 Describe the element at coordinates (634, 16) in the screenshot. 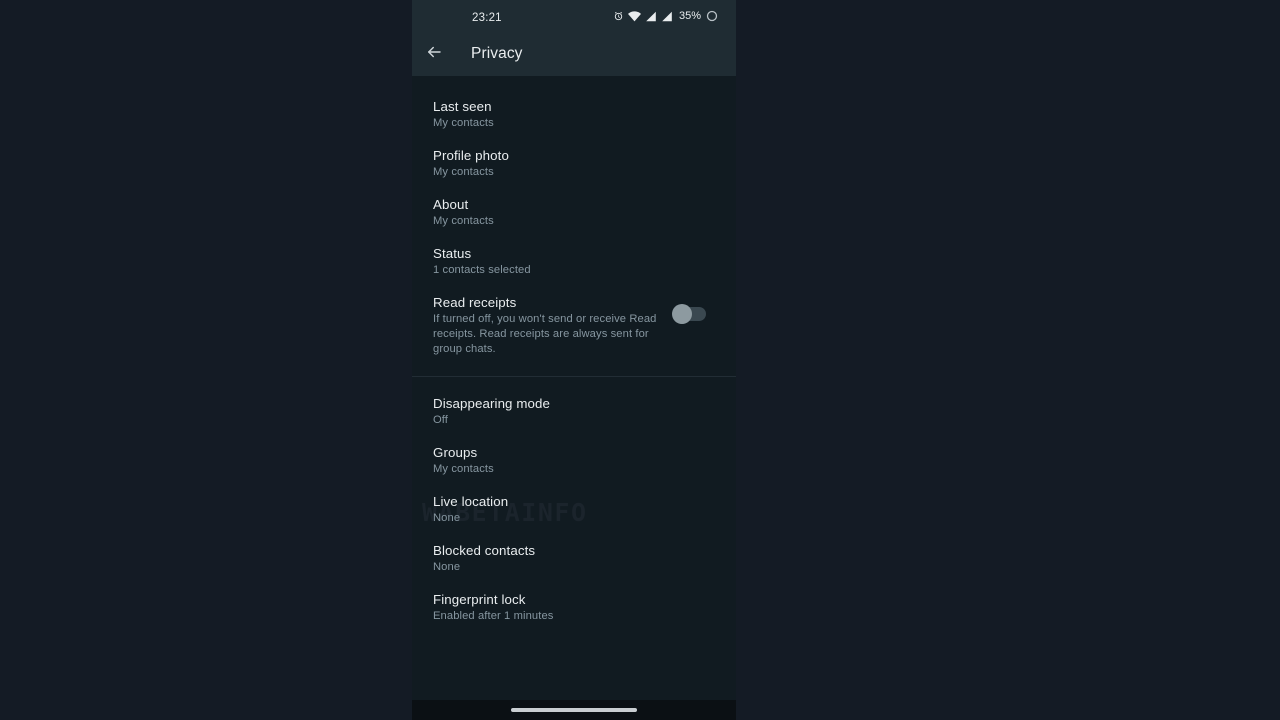

I see `wifi-icon` at that location.